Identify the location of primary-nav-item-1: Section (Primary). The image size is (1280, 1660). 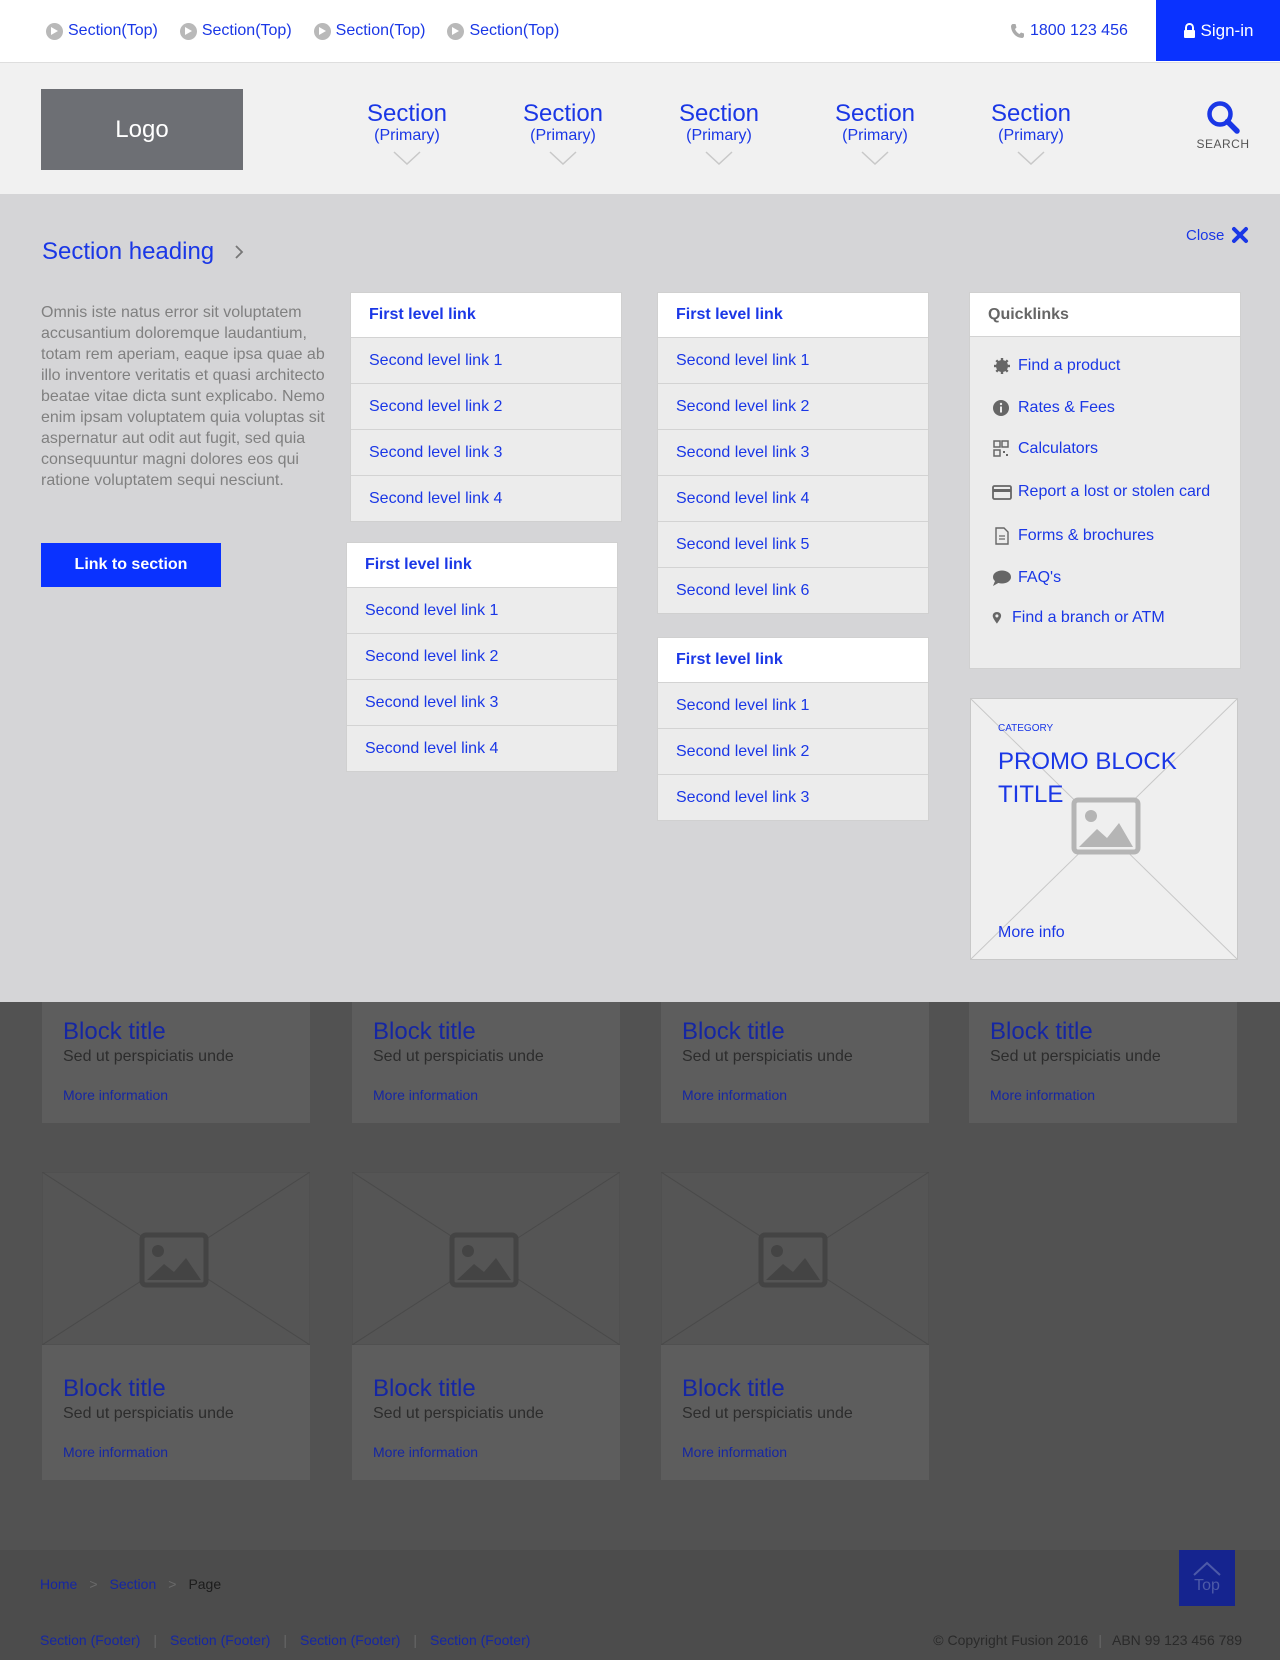
(407, 133).